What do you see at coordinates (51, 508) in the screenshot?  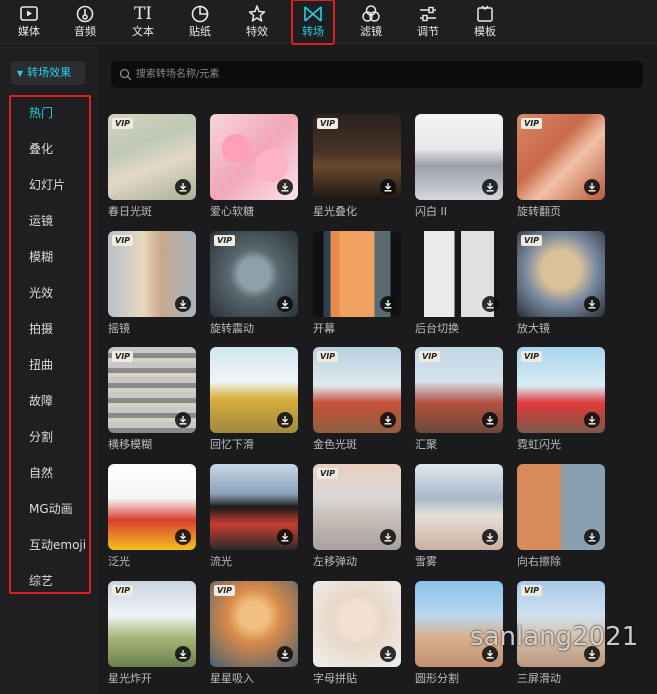 I see `category-item-mg-animation: MG动画` at bounding box center [51, 508].